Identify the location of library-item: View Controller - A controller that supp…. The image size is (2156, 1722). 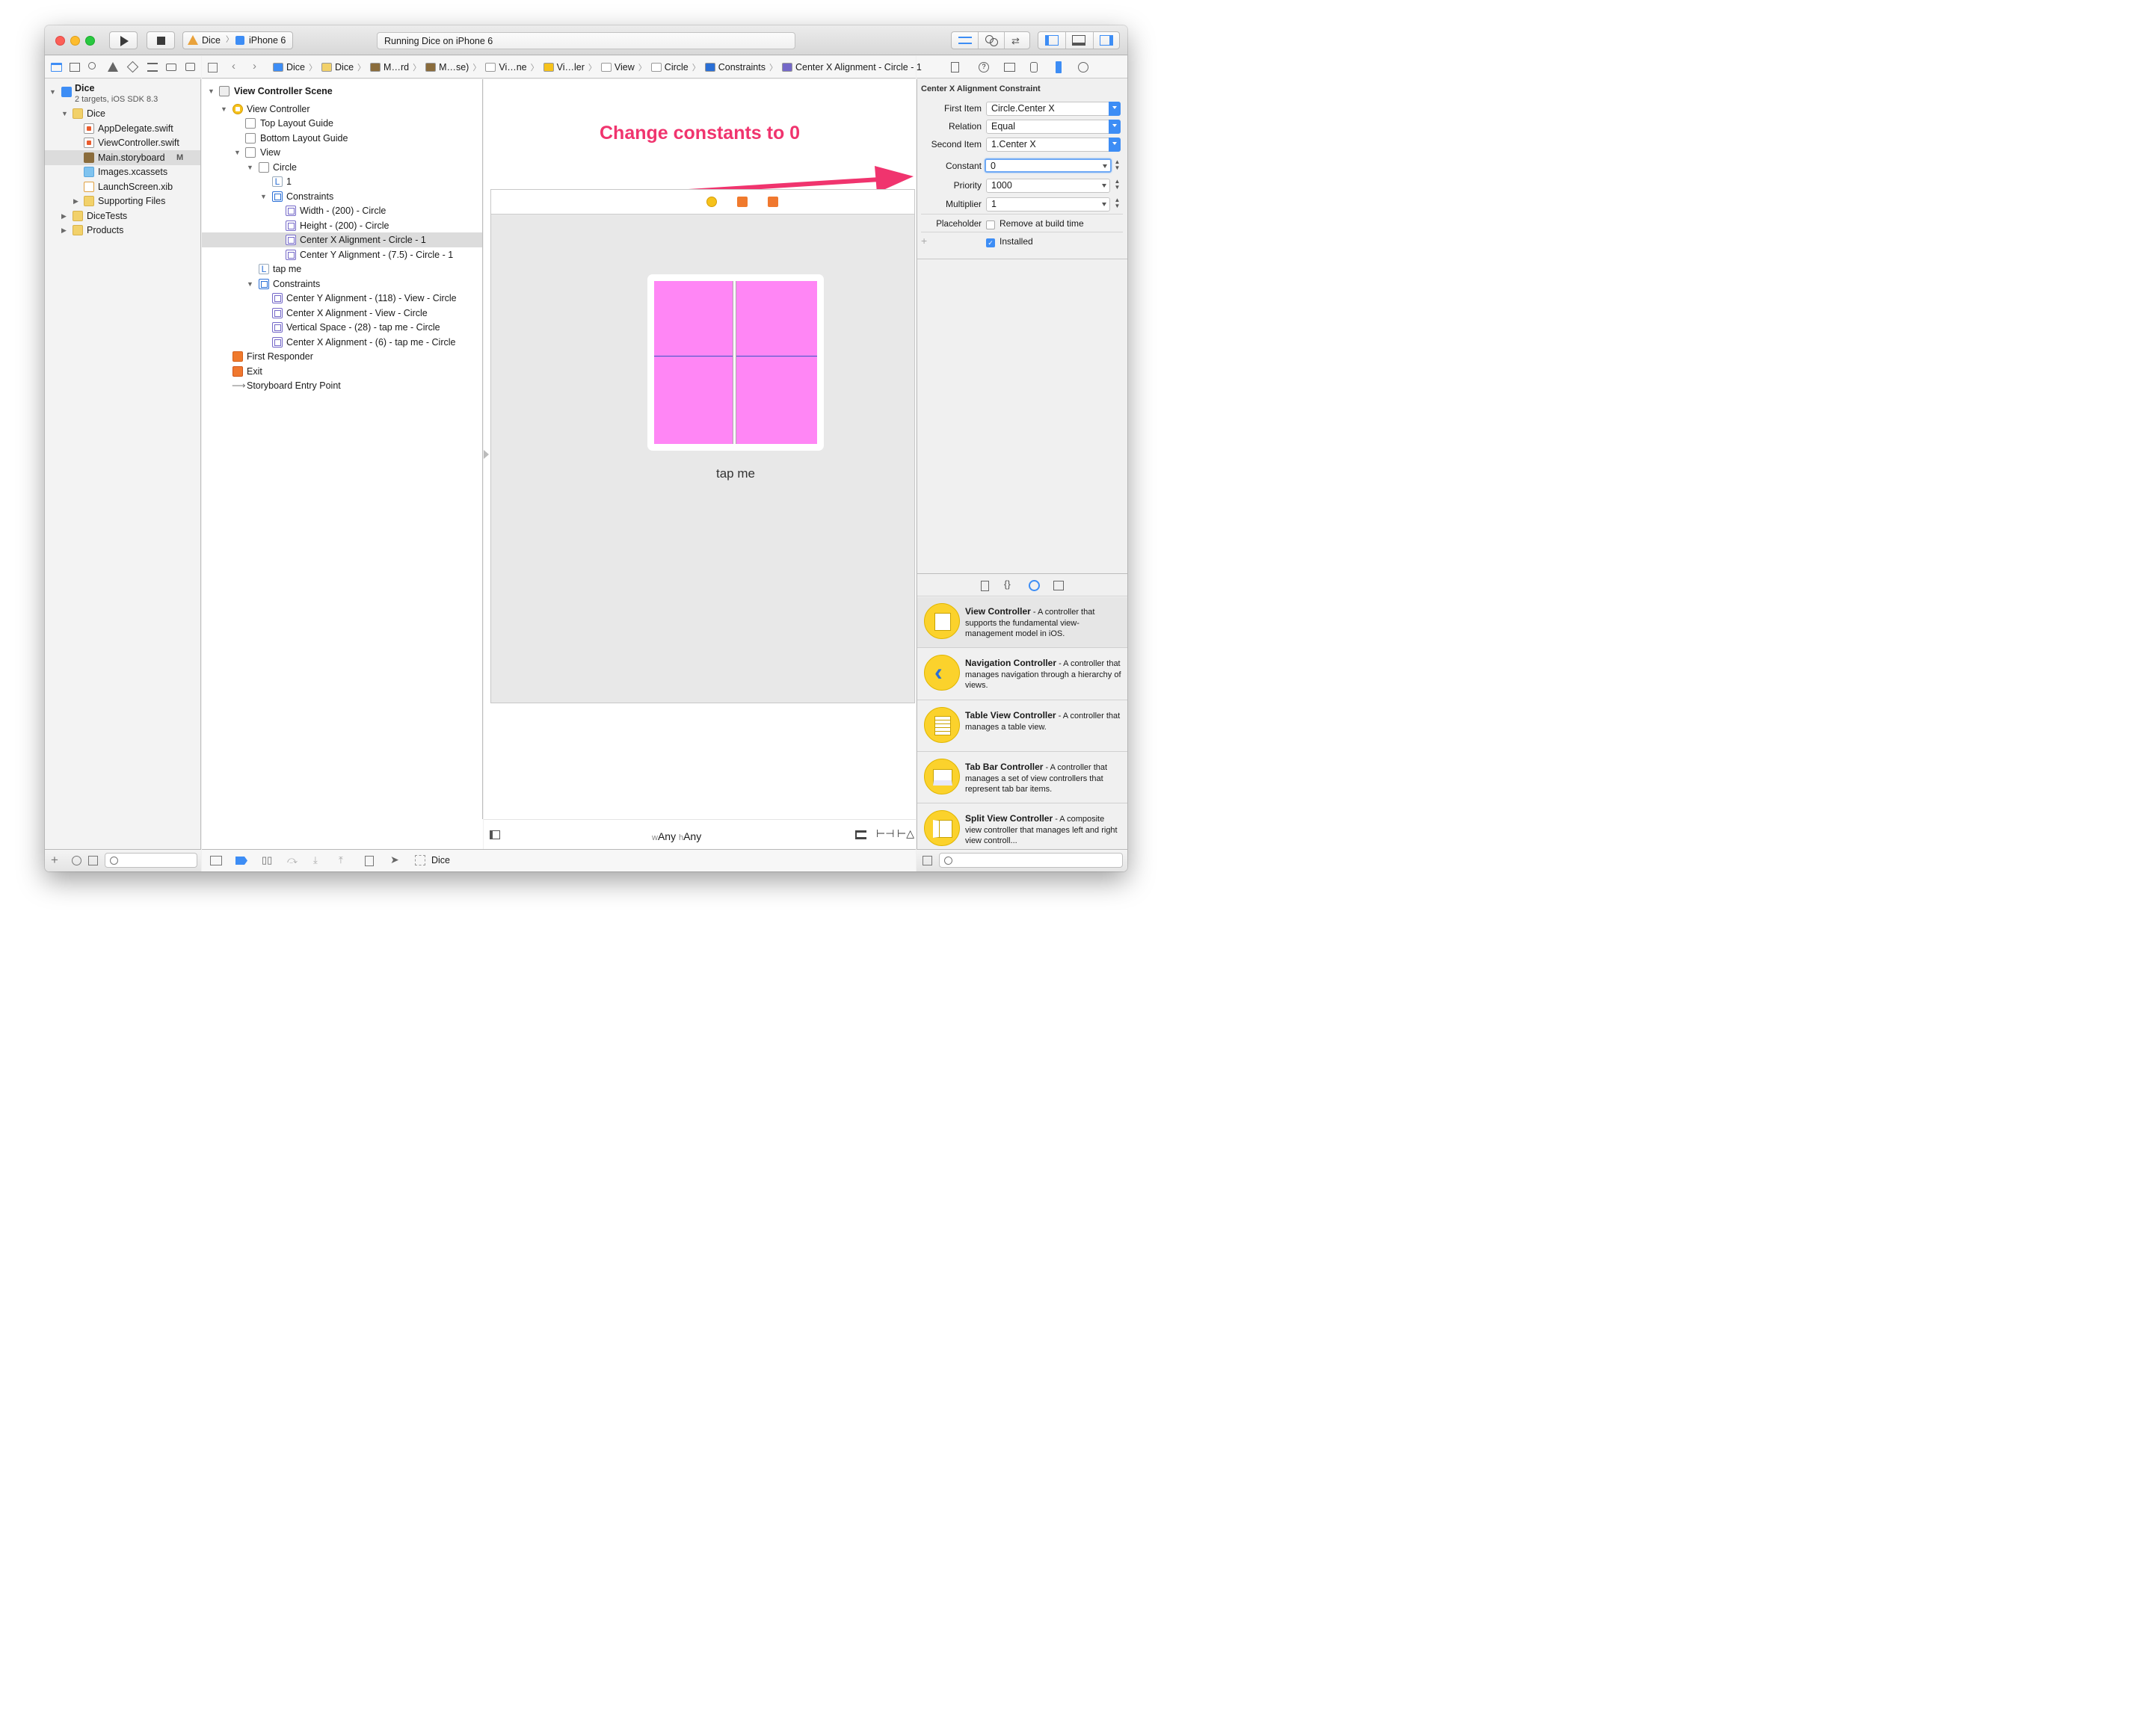
(1022, 623).